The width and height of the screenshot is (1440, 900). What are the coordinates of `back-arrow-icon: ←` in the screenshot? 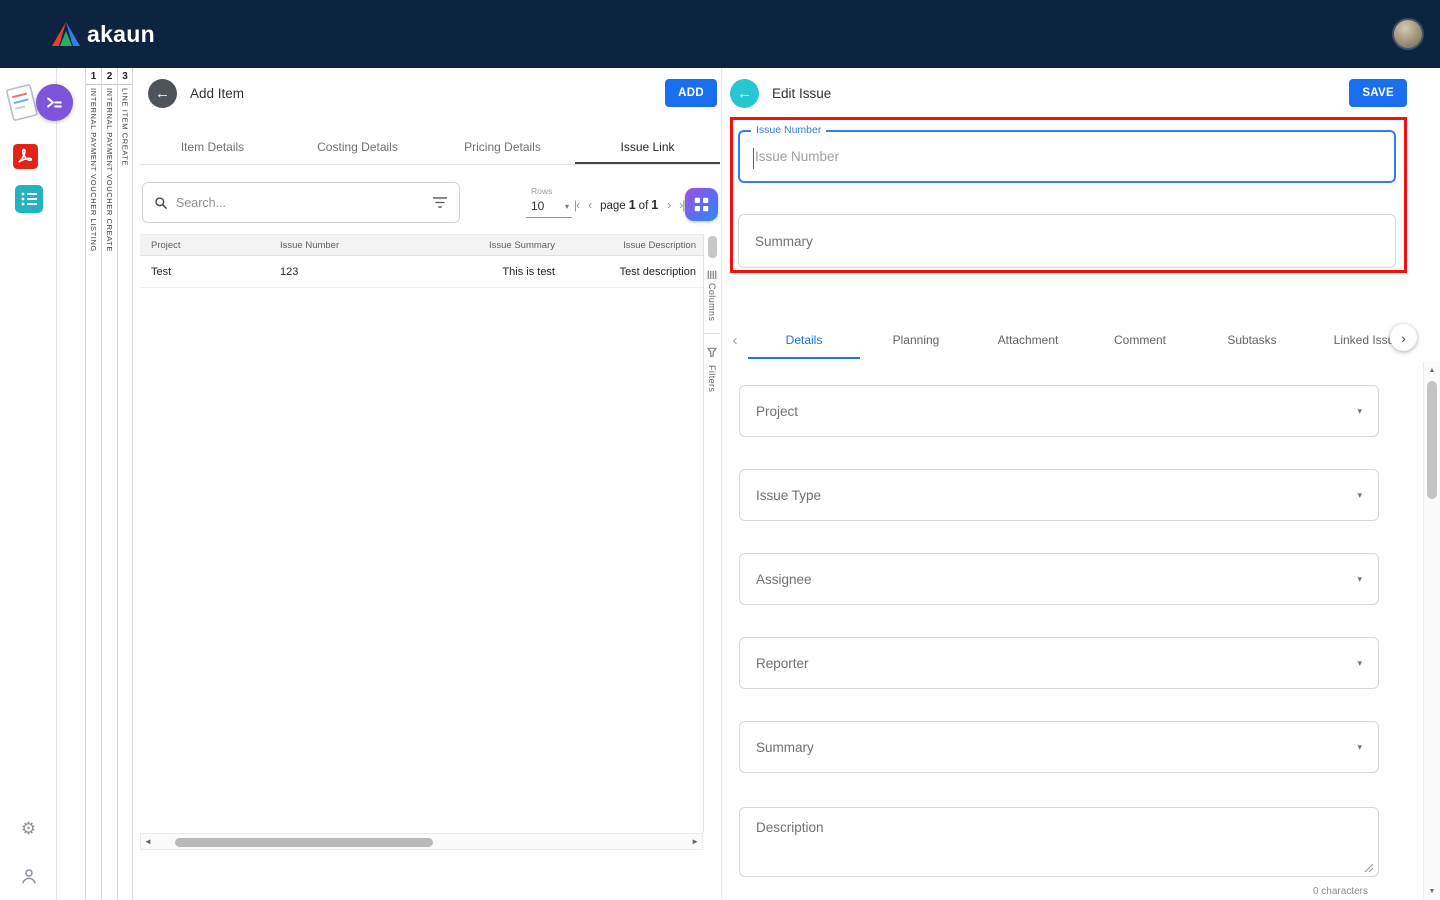 It's located at (744, 93).